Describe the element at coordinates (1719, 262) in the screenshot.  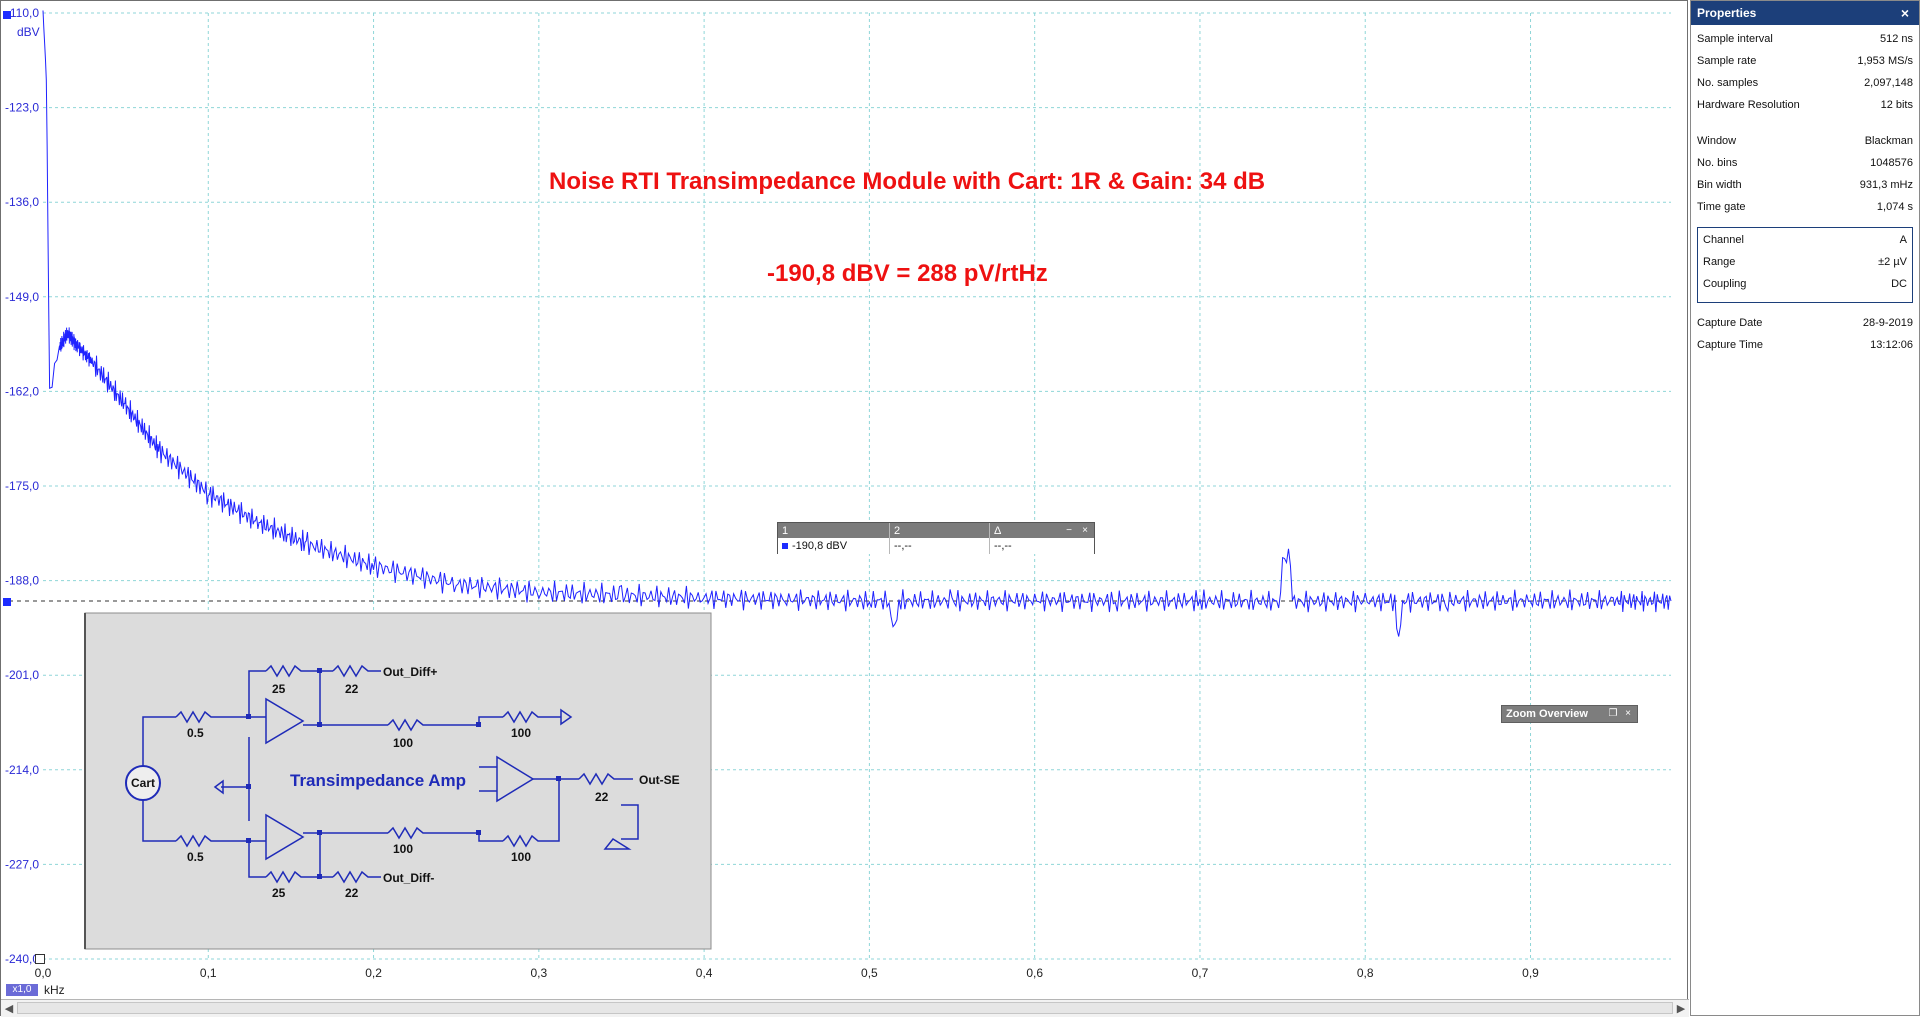
I see `property-label: Range` at that location.